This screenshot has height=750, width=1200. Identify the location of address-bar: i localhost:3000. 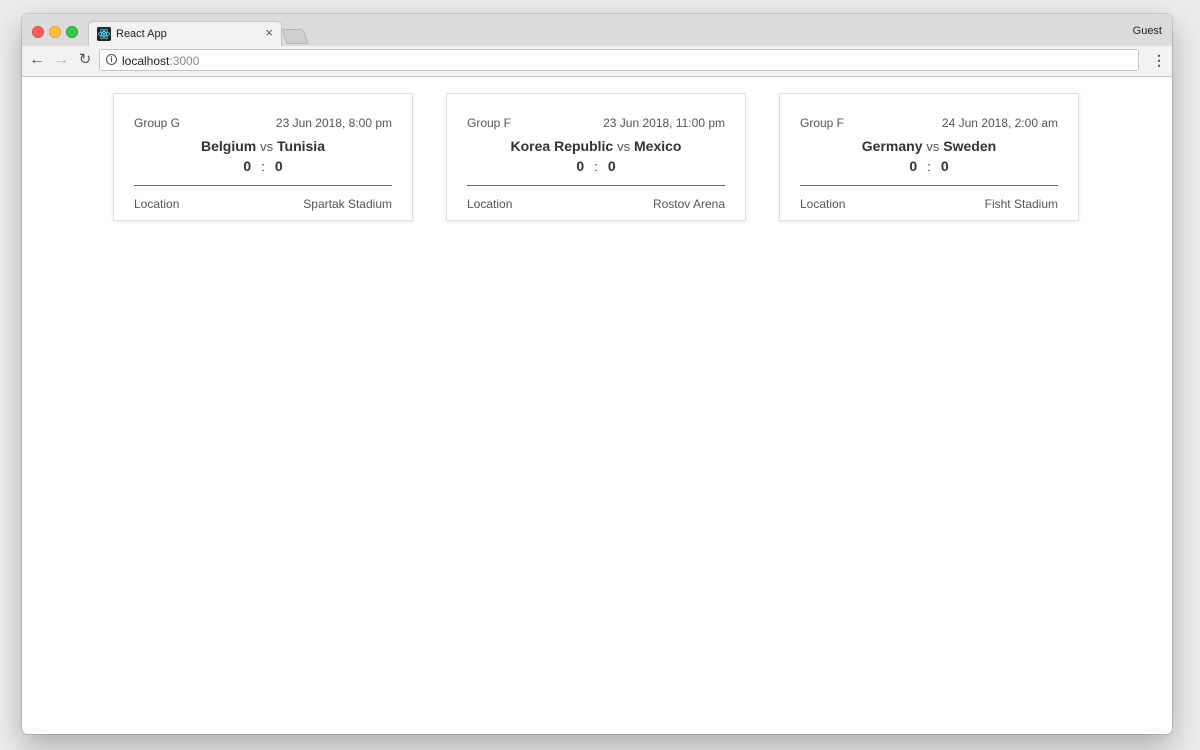
(619, 60).